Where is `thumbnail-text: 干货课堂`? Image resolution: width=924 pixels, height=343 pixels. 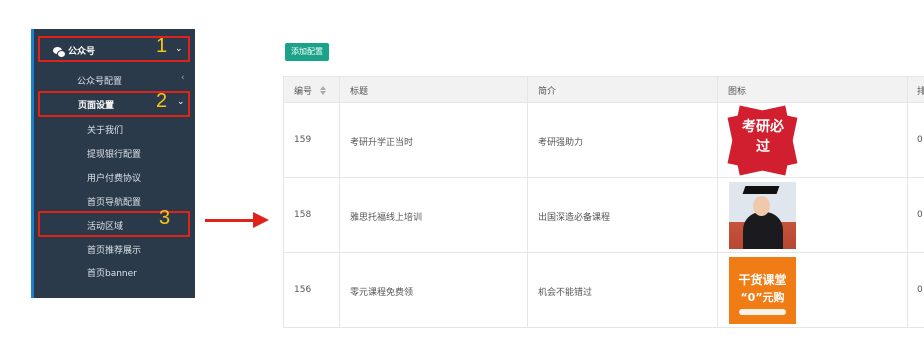 thumbnail-text: 干货课堂 is located at coordinates (762, 280).